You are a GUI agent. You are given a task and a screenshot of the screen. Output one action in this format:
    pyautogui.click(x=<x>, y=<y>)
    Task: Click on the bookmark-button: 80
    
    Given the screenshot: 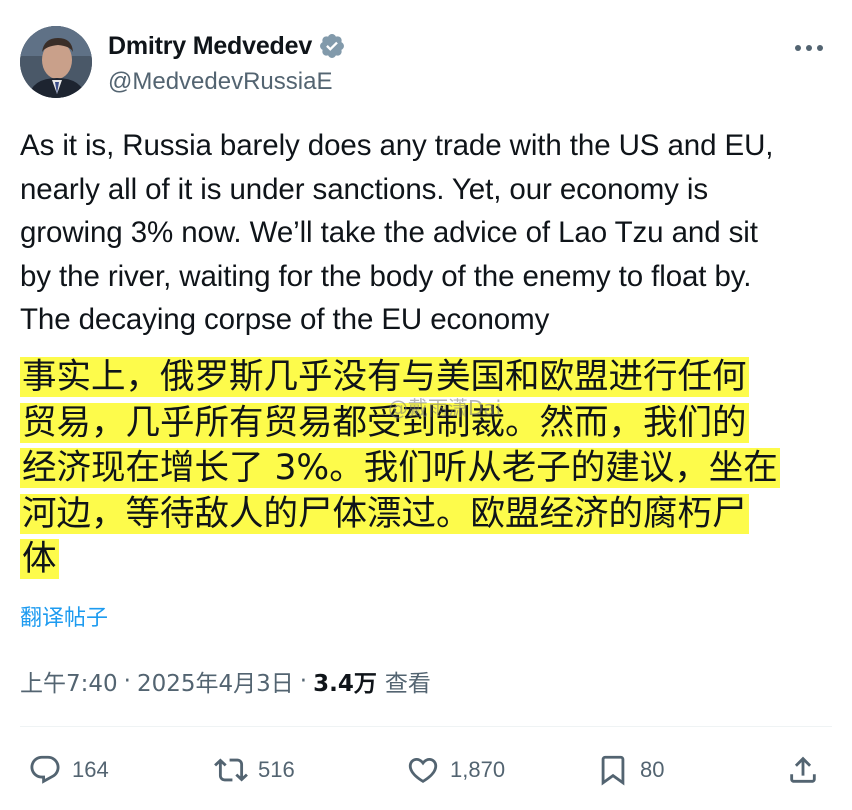 What is the action you would take?
    pyautogui.click(x=630, y=770)
    